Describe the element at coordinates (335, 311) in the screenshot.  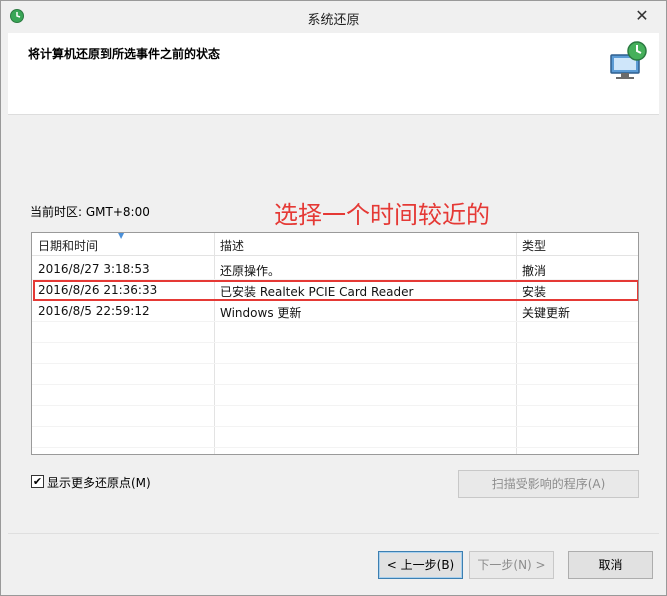
I see `table-row: 2016/8/5 22:59:12 Windows 更新 关键更新` at that location.